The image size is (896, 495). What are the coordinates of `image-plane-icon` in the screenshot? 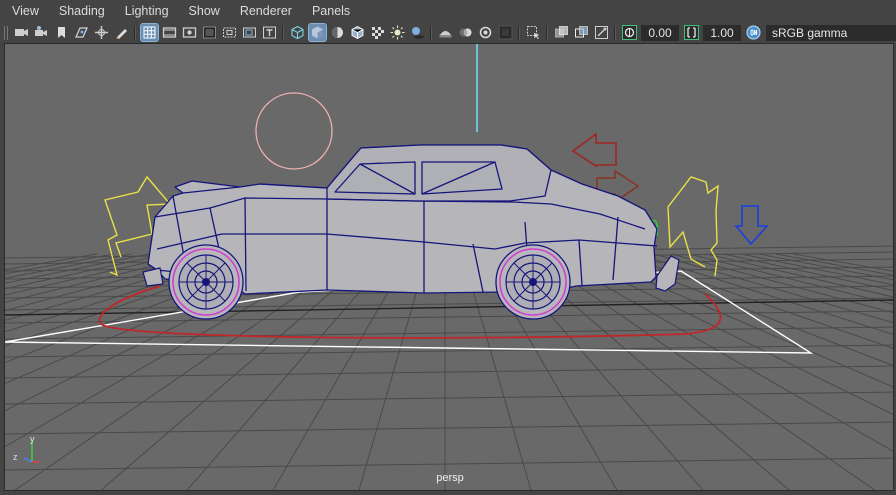 It's located at (81, 32).